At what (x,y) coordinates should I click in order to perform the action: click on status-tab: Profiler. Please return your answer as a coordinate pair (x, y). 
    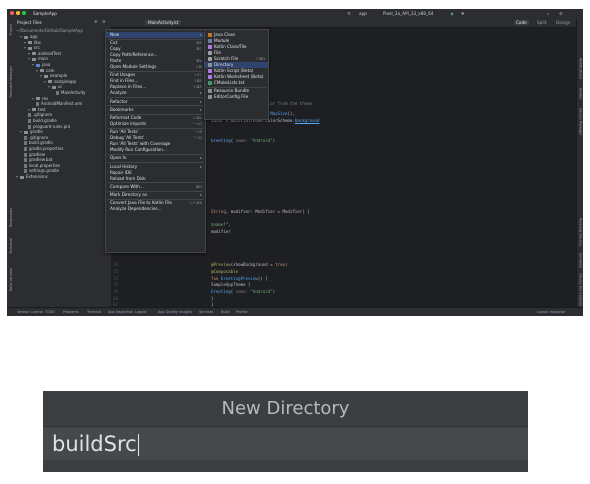
    Looking at the image, I should click on (242, 312).